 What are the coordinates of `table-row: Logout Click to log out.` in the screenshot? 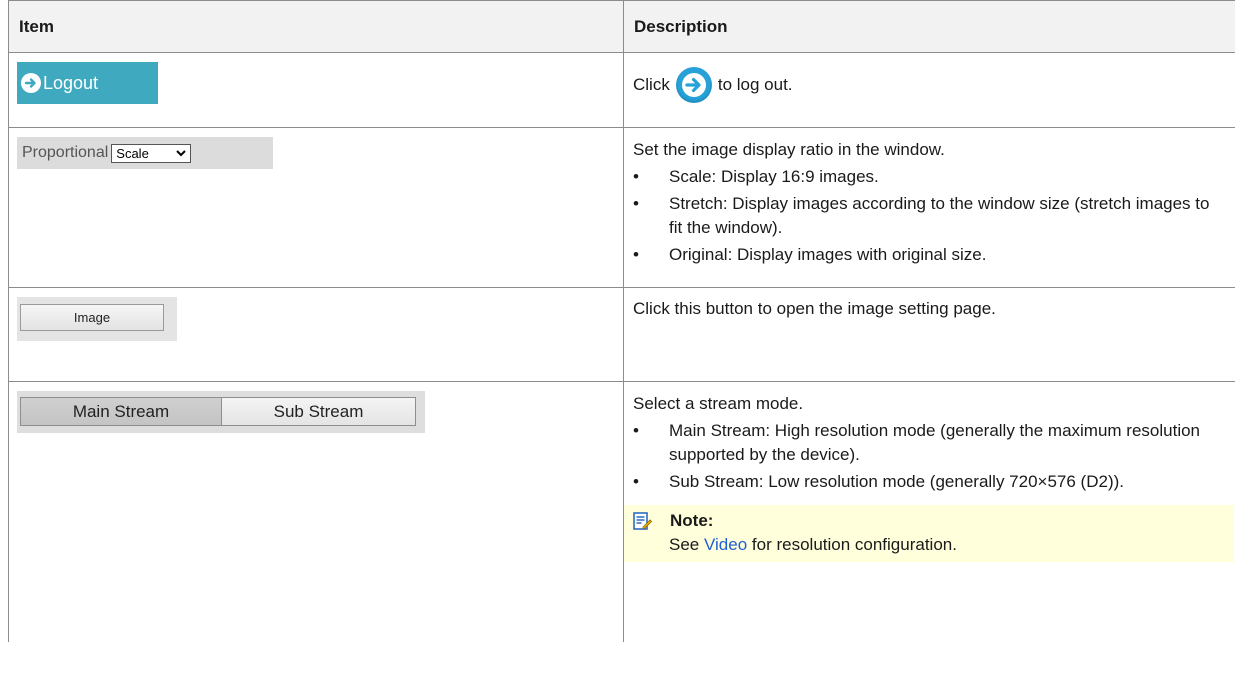 It's located at (621, 90).